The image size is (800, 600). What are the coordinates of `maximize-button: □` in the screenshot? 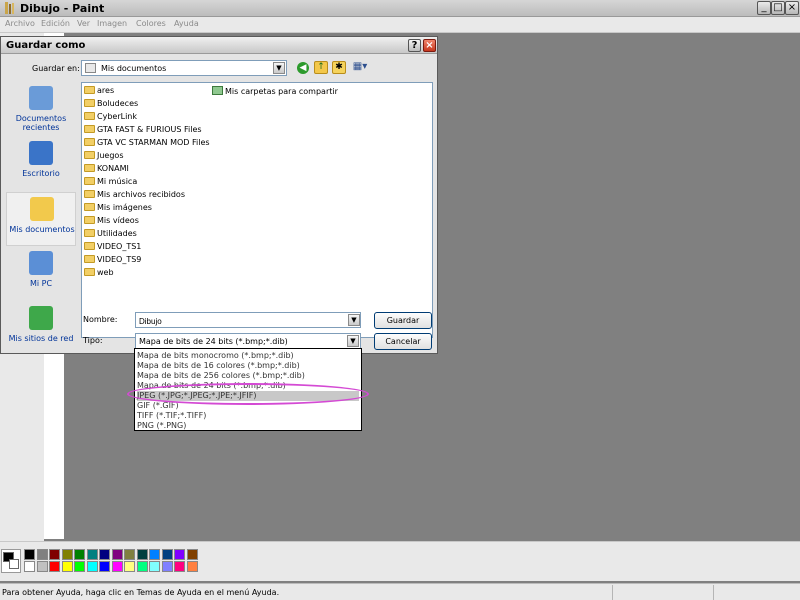 It's located at (778, 8).